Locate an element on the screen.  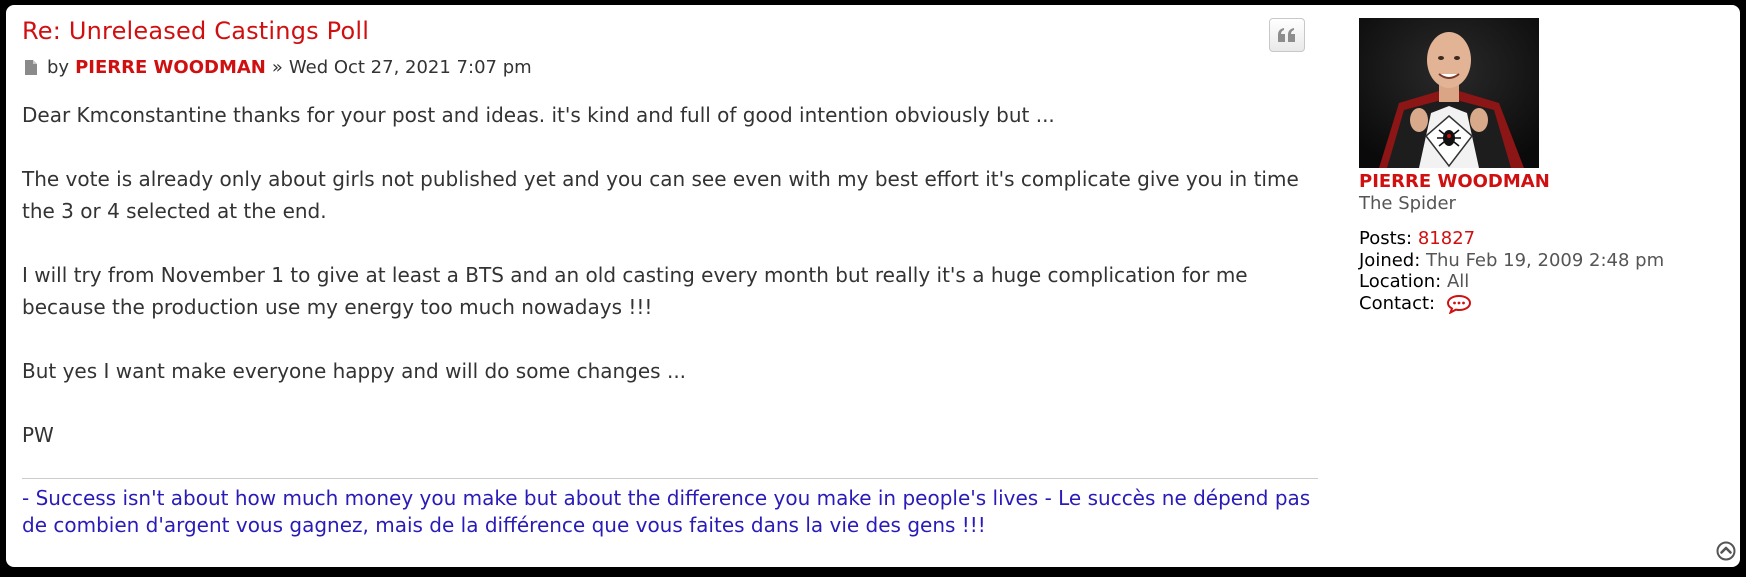
profile-posts-row: Posts: 81827 is located at coordinates (1544, 239).